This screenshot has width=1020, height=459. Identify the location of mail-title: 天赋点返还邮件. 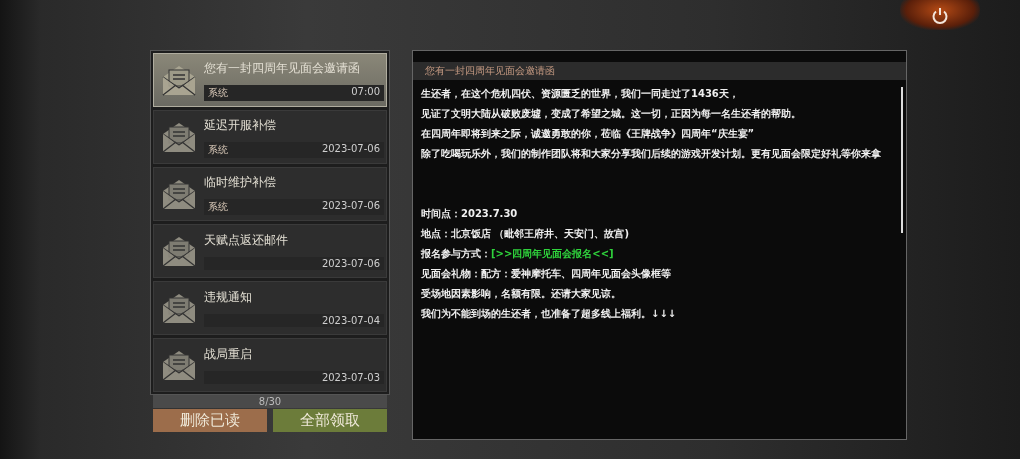
(246, 240).